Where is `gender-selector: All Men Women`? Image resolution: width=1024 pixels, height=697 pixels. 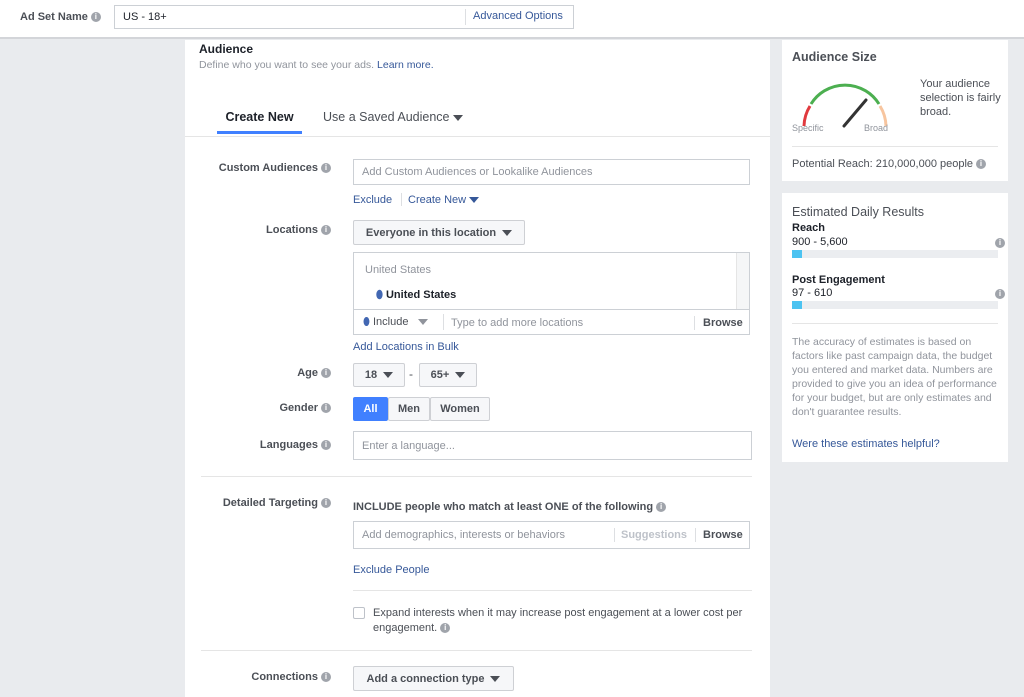 gender-selector: All Men Women is located at coordinates (421, 409).